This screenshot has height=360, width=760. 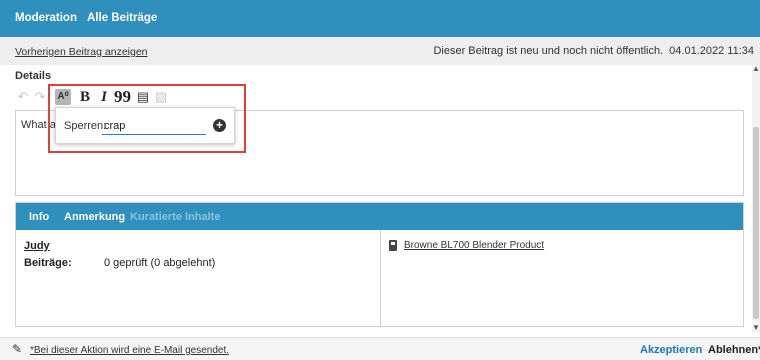 What do you see at coordinates (756, 223) in the screenshot?
I see `scrollbar-thumb` at bounding box center [756, 223].